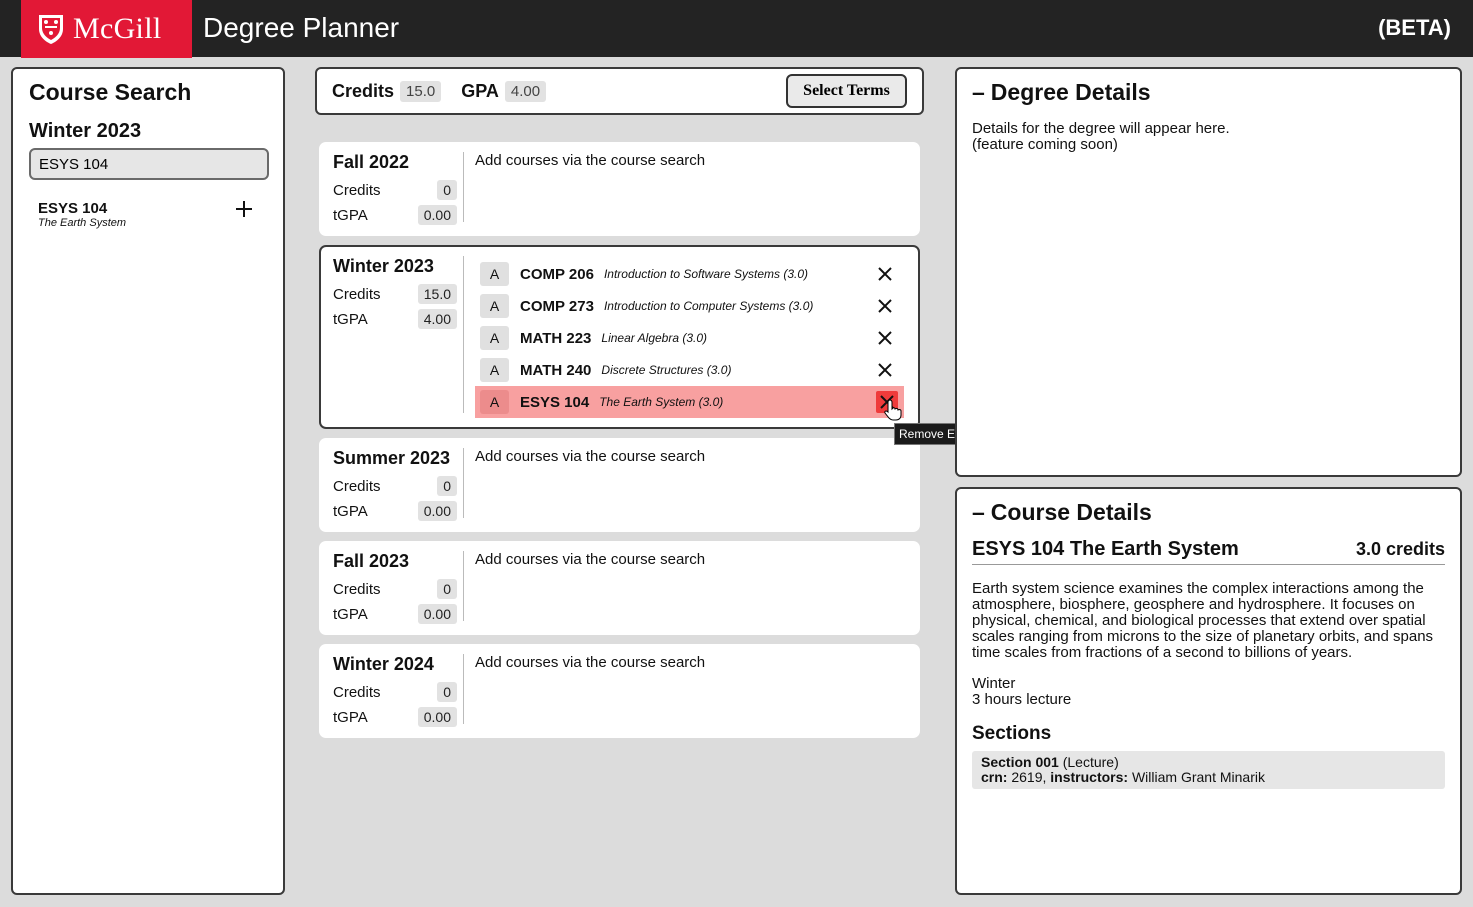 The height and width of the screenshot is (907, 1473). I want to click on search-term-label: Winter 2023, so click(85, 131).